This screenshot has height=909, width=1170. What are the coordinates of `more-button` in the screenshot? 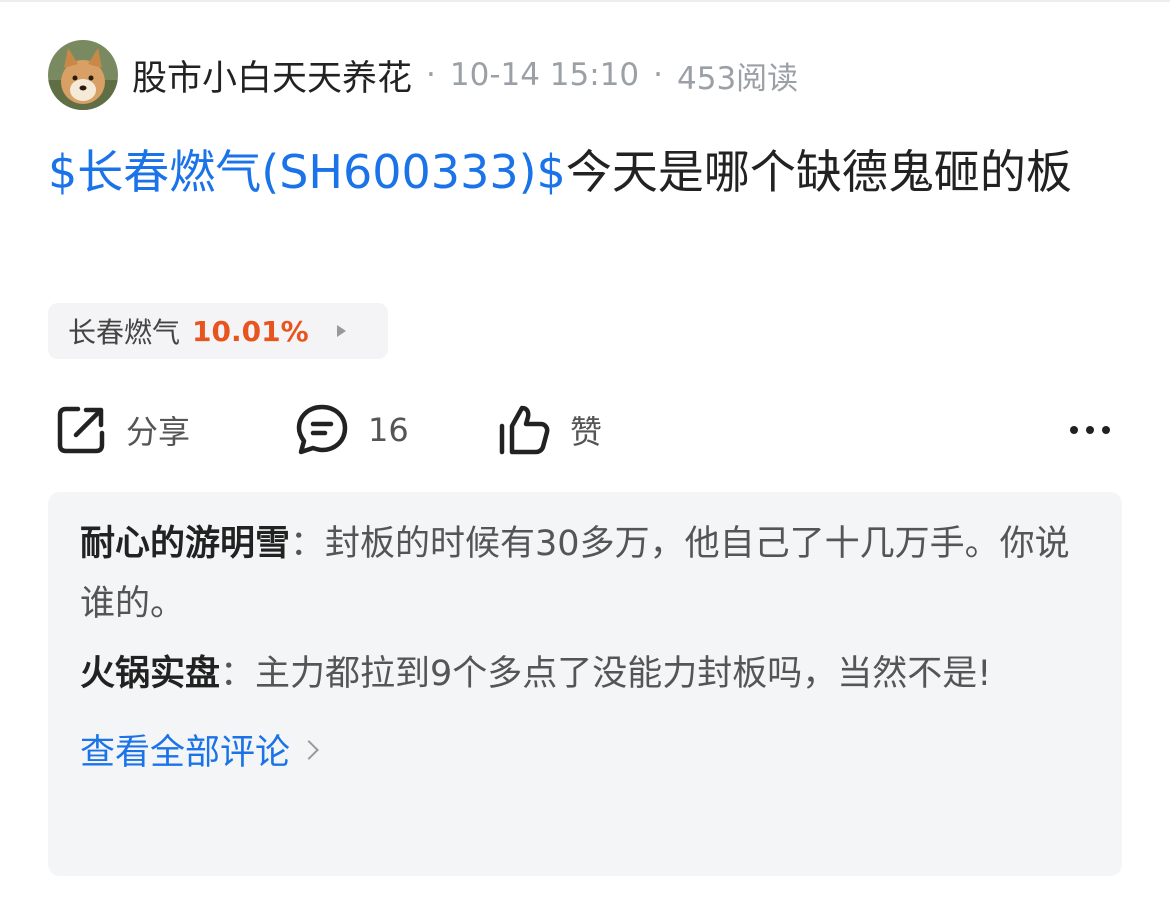 It's located at (1090, 430).